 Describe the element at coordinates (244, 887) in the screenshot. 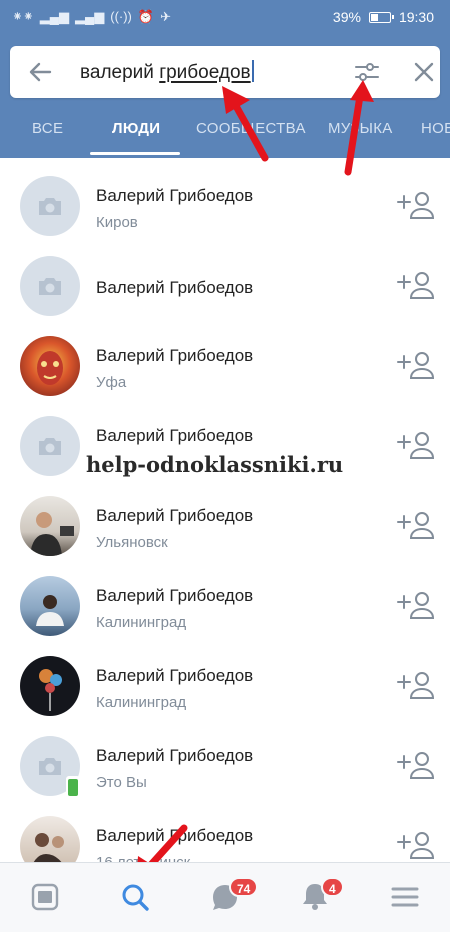

I see `messages-badge: 74` at that location.